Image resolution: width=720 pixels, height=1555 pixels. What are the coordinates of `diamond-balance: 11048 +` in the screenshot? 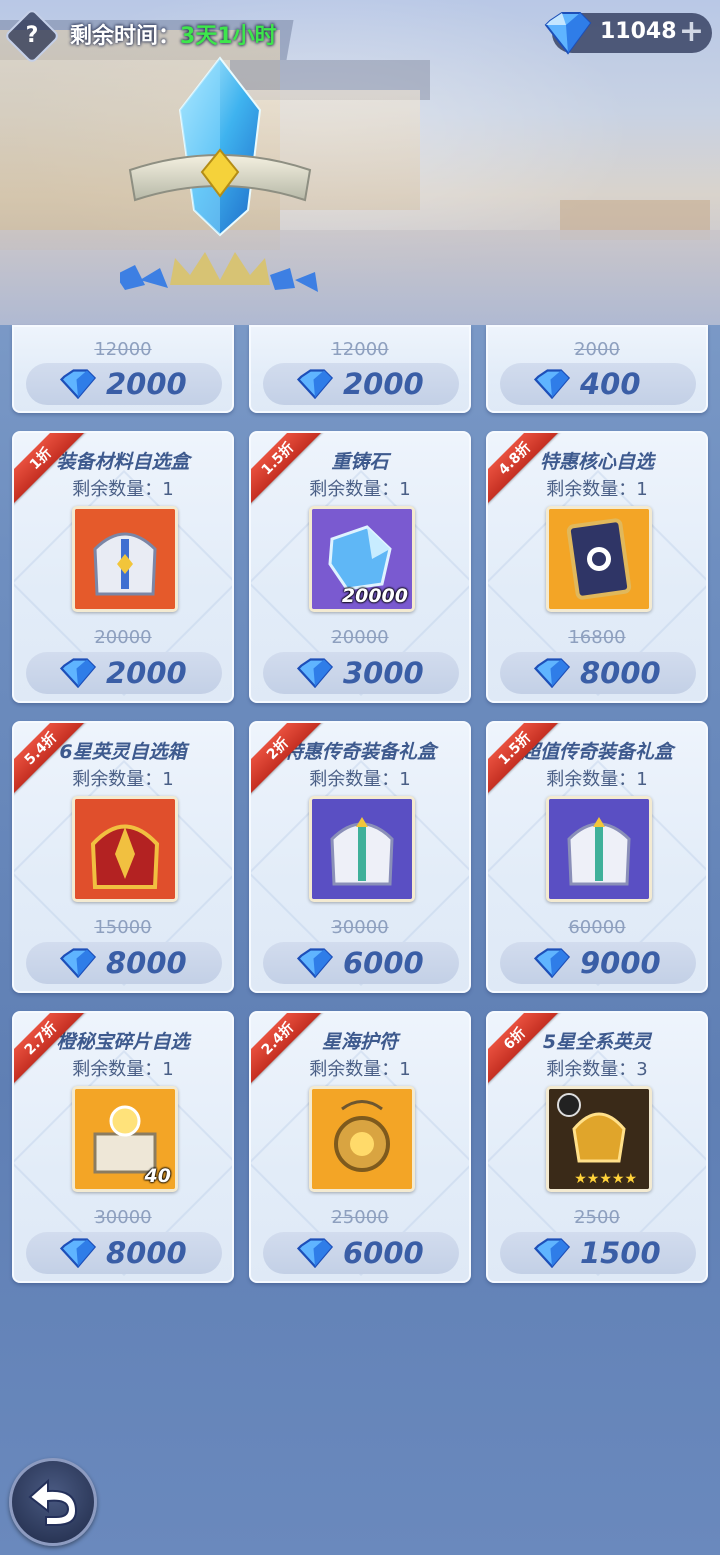 It's located at (628, 33).